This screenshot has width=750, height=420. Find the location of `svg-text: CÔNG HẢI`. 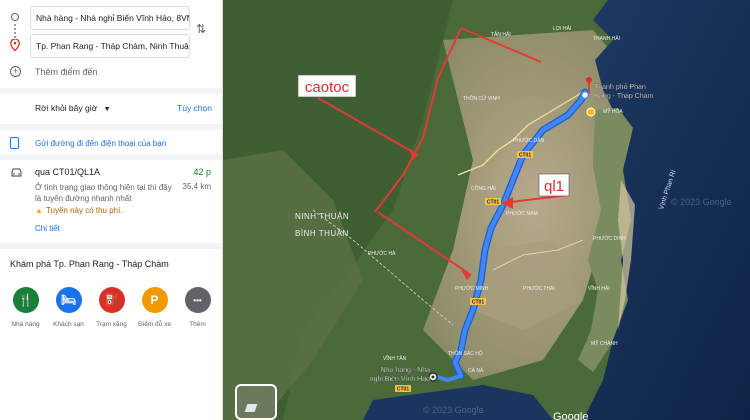

svg-text: CÔNG HẢI is located at coordinates (483, 188).